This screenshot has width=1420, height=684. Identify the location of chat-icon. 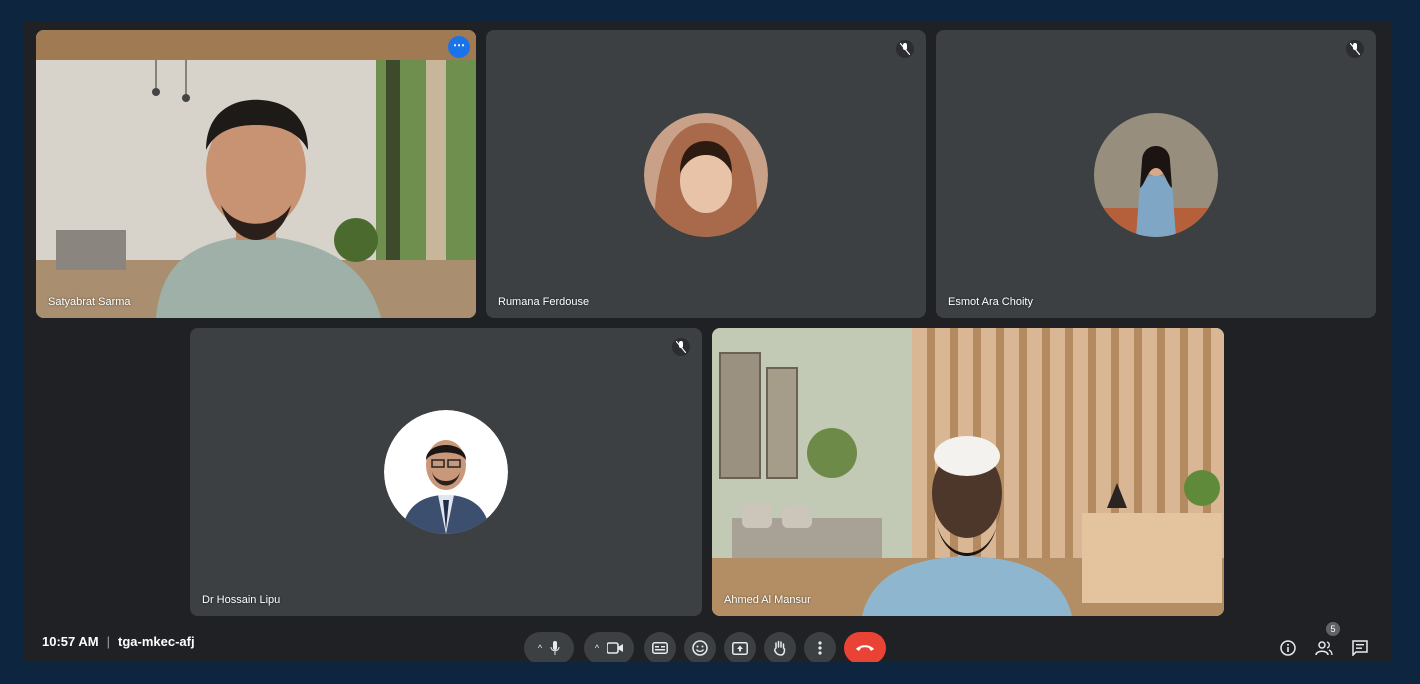
(1360, 648).